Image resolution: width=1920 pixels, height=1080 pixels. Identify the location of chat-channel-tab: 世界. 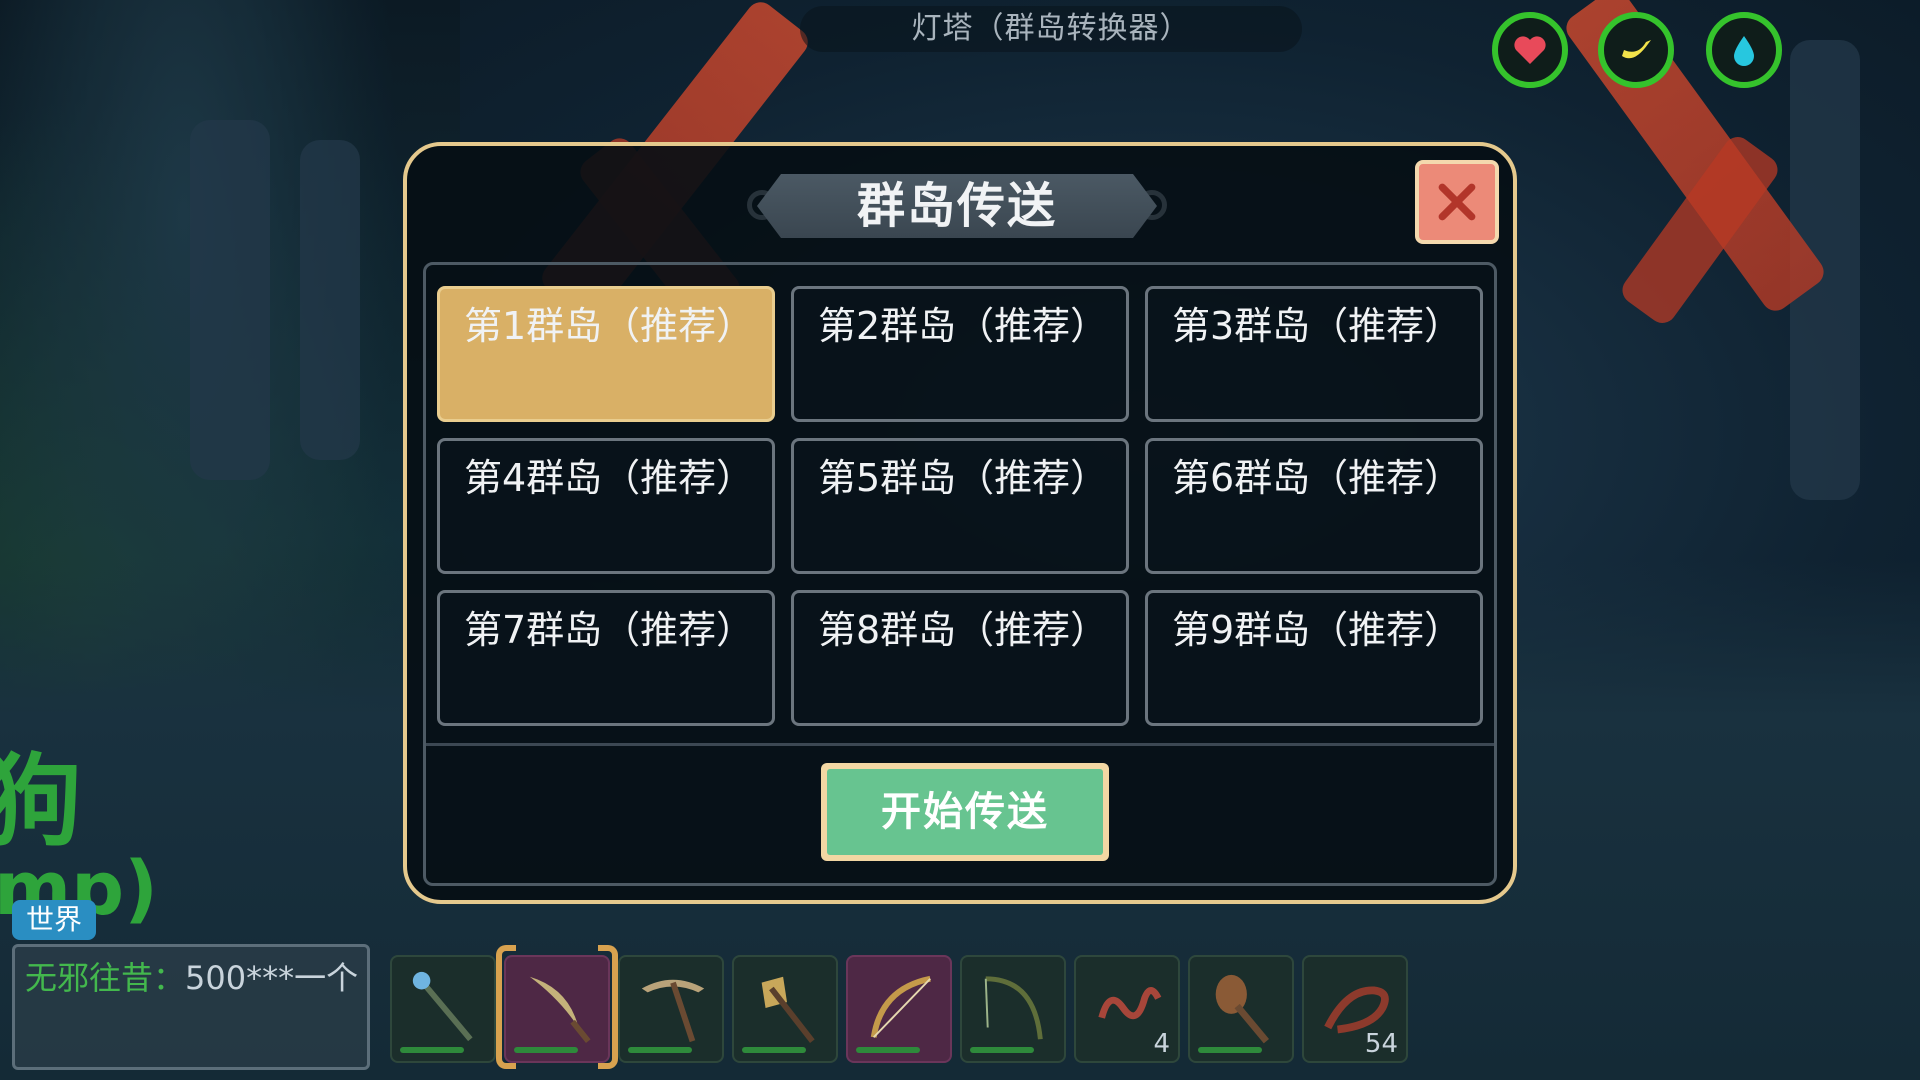
(54, 920).